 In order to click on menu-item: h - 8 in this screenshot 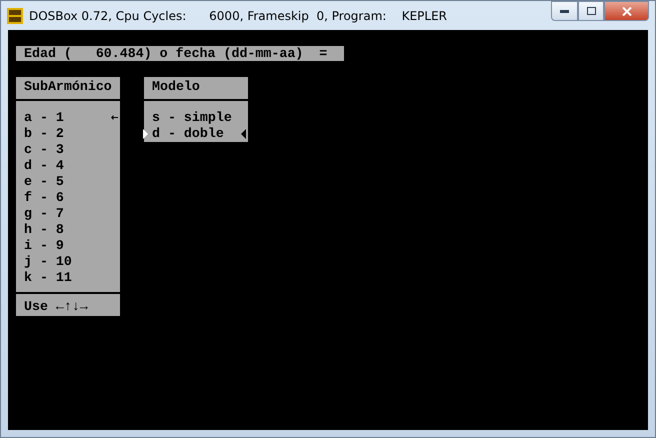, I will do `click(44, 230)`.